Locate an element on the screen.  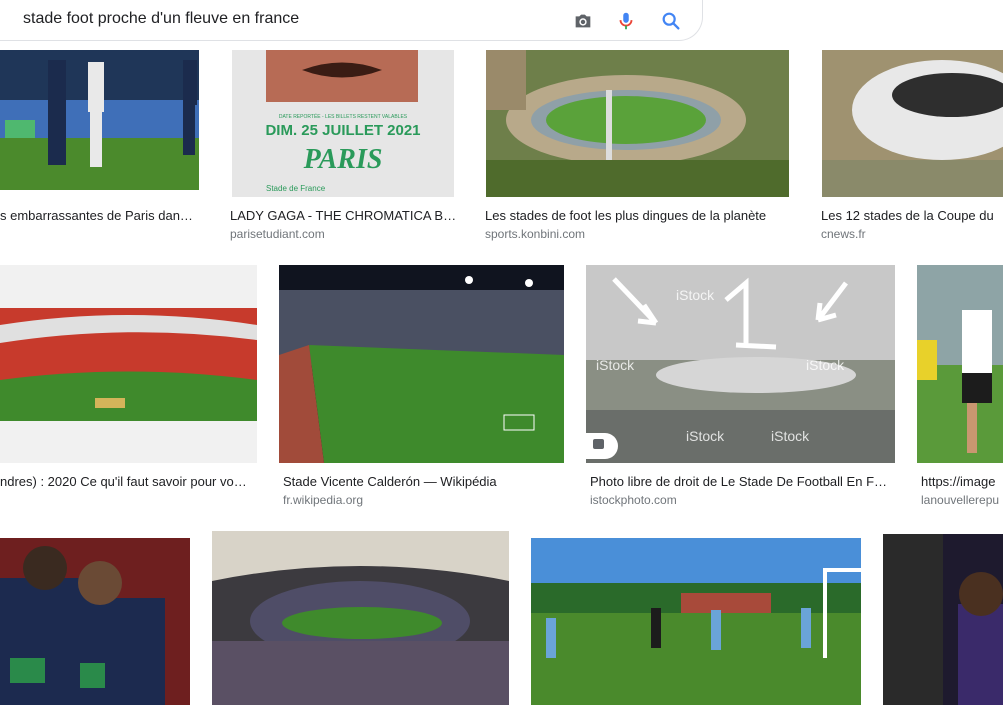
amateur-match-photo is located at coordinates (696, 621).